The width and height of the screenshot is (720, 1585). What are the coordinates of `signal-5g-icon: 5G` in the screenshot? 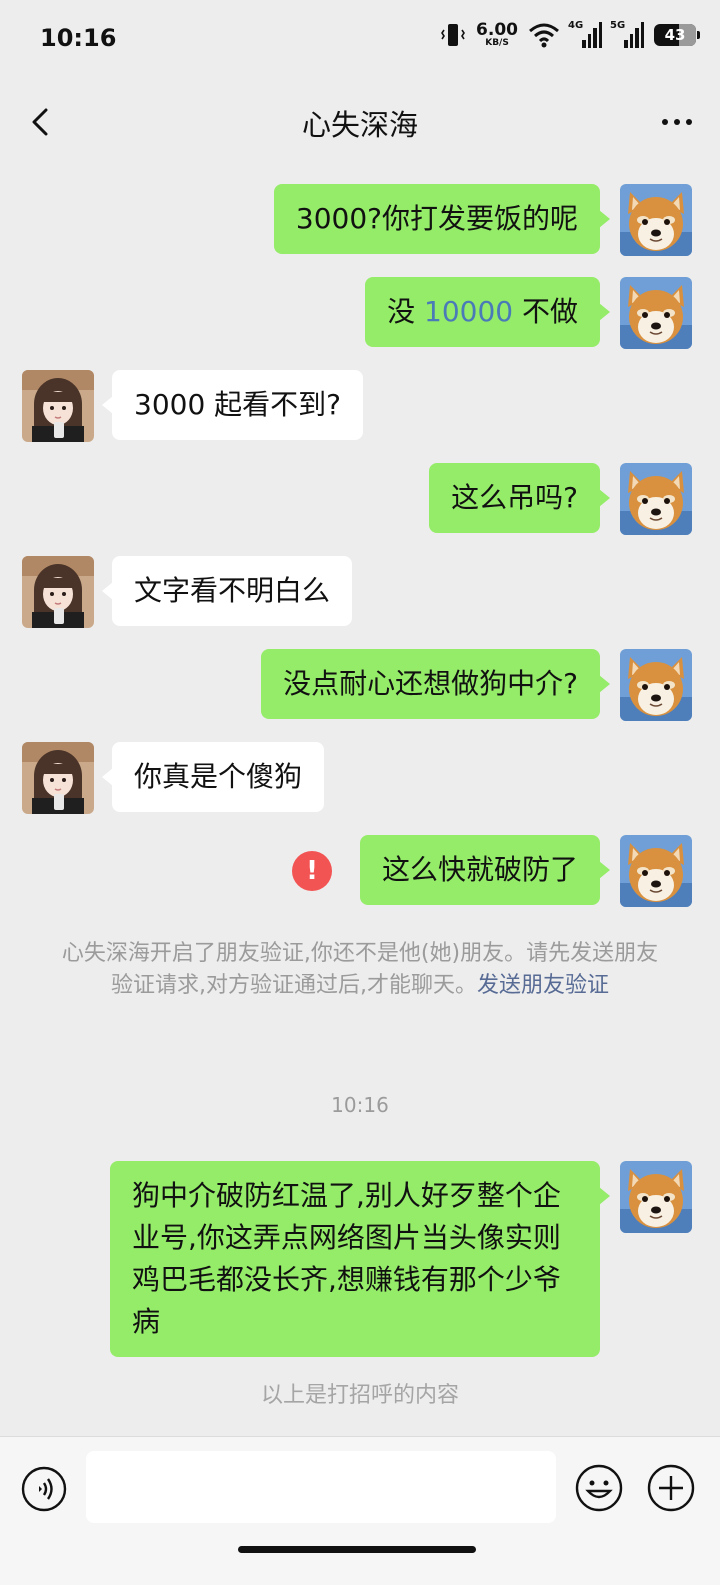 It's located at (627, 34).